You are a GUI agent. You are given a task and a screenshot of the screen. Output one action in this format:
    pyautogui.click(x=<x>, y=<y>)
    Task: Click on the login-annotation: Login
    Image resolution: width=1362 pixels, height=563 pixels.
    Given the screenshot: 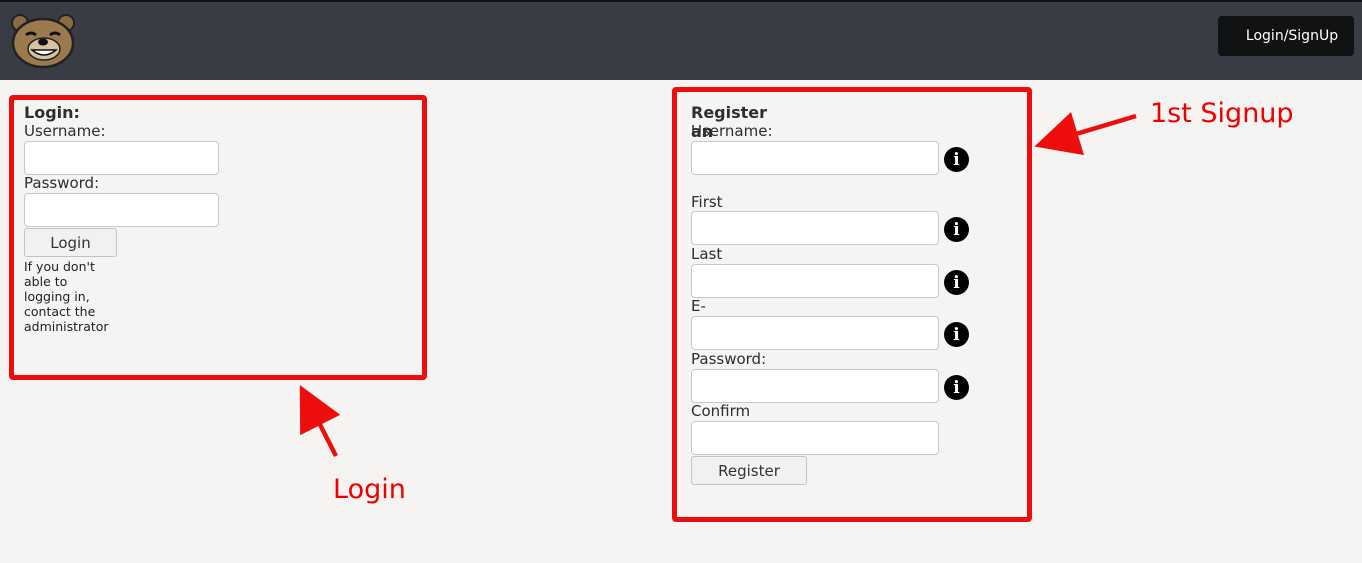 What is the action you would take?
    pyautogui.click(x=369, y=489)
    